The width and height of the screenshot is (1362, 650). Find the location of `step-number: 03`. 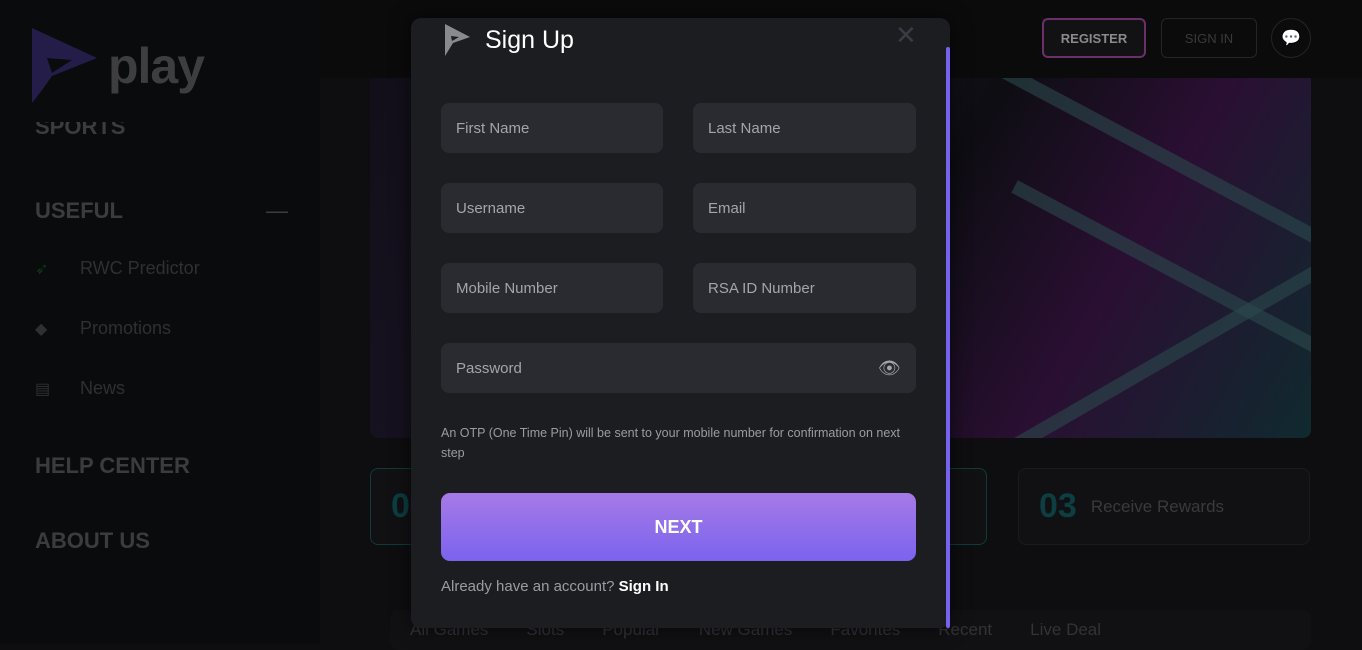

step-number: 03 is located at coordinates (1058, 506).